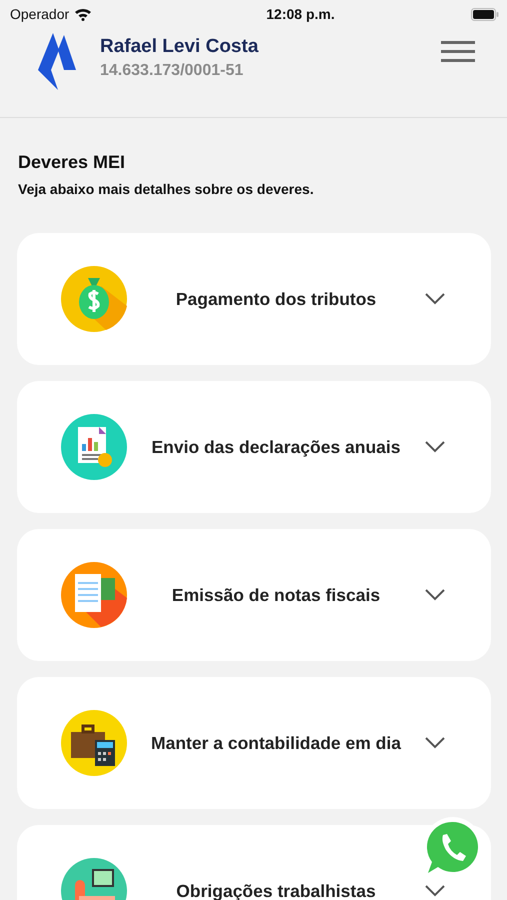 This screenshot has height=900, width=507. I want to click on company-id: 14.633.173/0001-51, so click(172, 71).